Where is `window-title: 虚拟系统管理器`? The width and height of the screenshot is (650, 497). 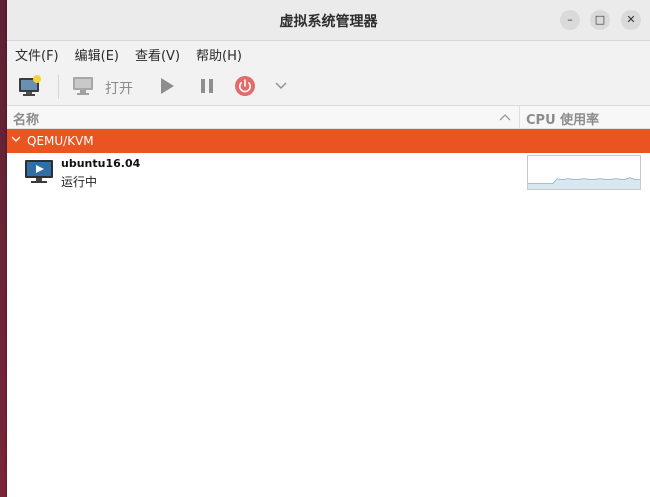 window-title: 虚拟系统管理器 is located at coordinates (328, 22).